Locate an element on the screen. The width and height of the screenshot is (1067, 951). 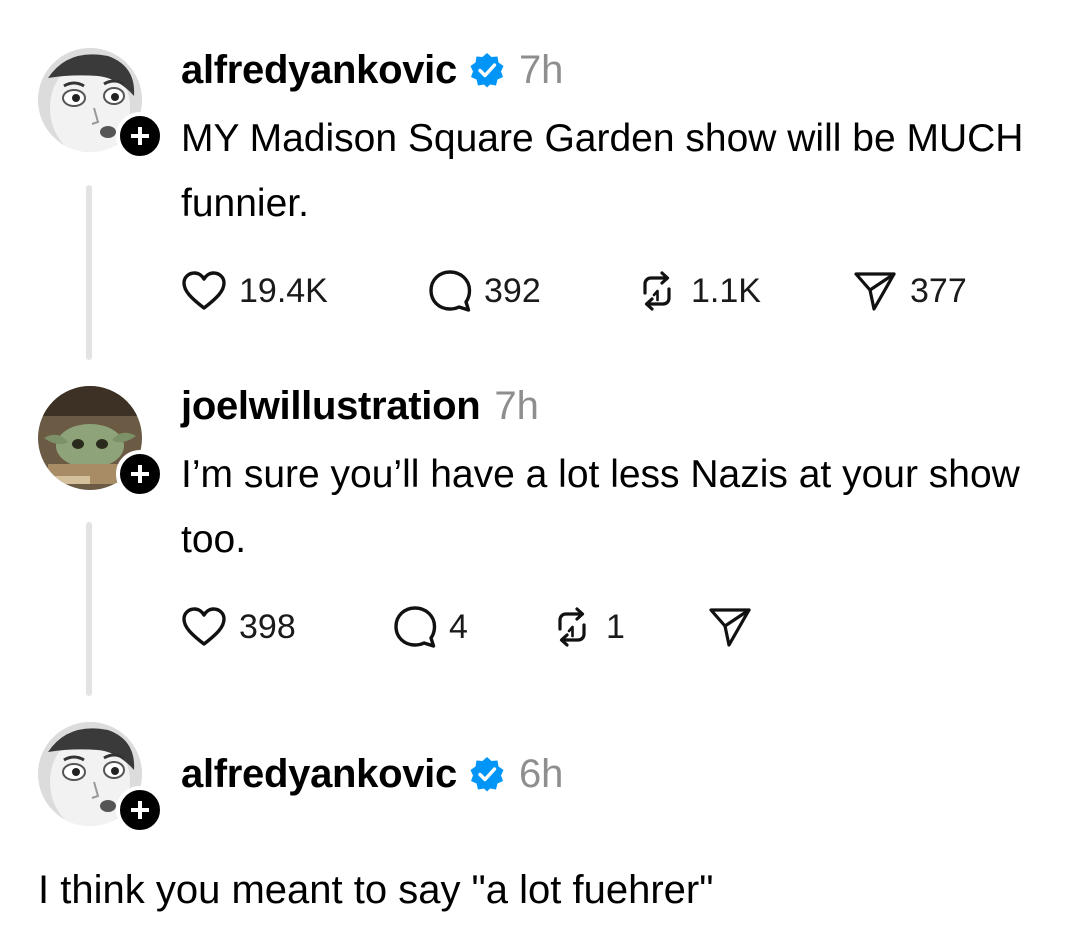
post-text: I think you meant to say "a lot fuehrer" is located at coordinates (376, 890).